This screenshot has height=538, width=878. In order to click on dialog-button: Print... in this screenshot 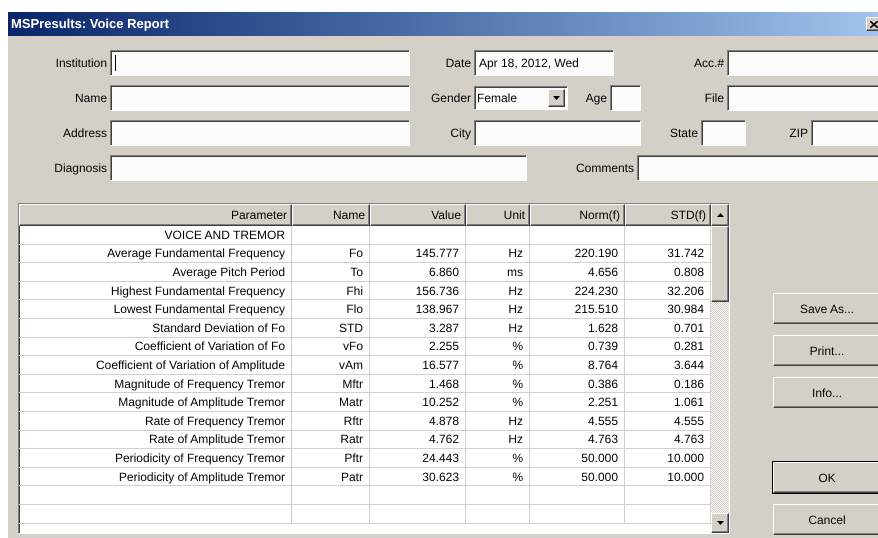, I will do `click(825, 350)`.